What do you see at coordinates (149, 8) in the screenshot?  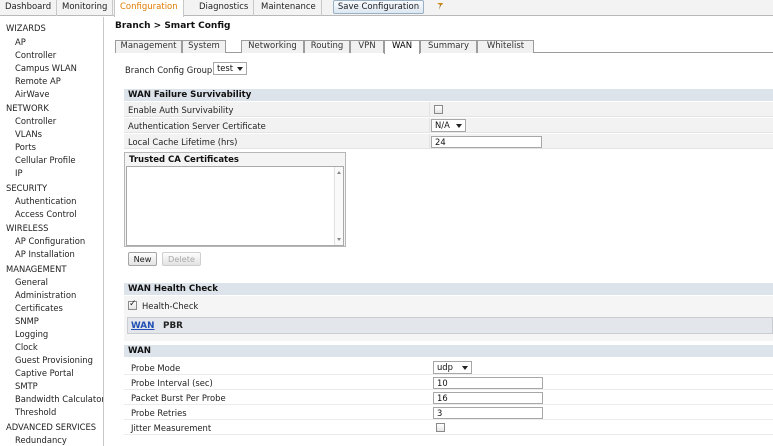 I see `tab-configuration: Configuration` at bounding box center [149, 8].